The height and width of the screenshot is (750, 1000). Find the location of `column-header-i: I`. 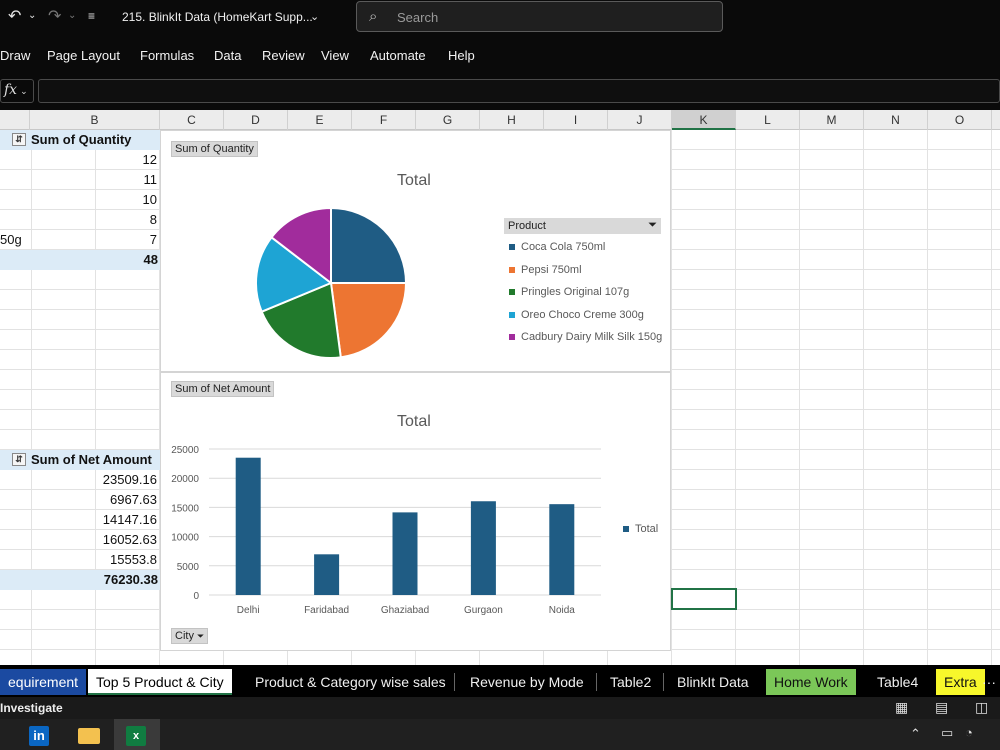

column-header-i: I is located at coordinates (576, 120).